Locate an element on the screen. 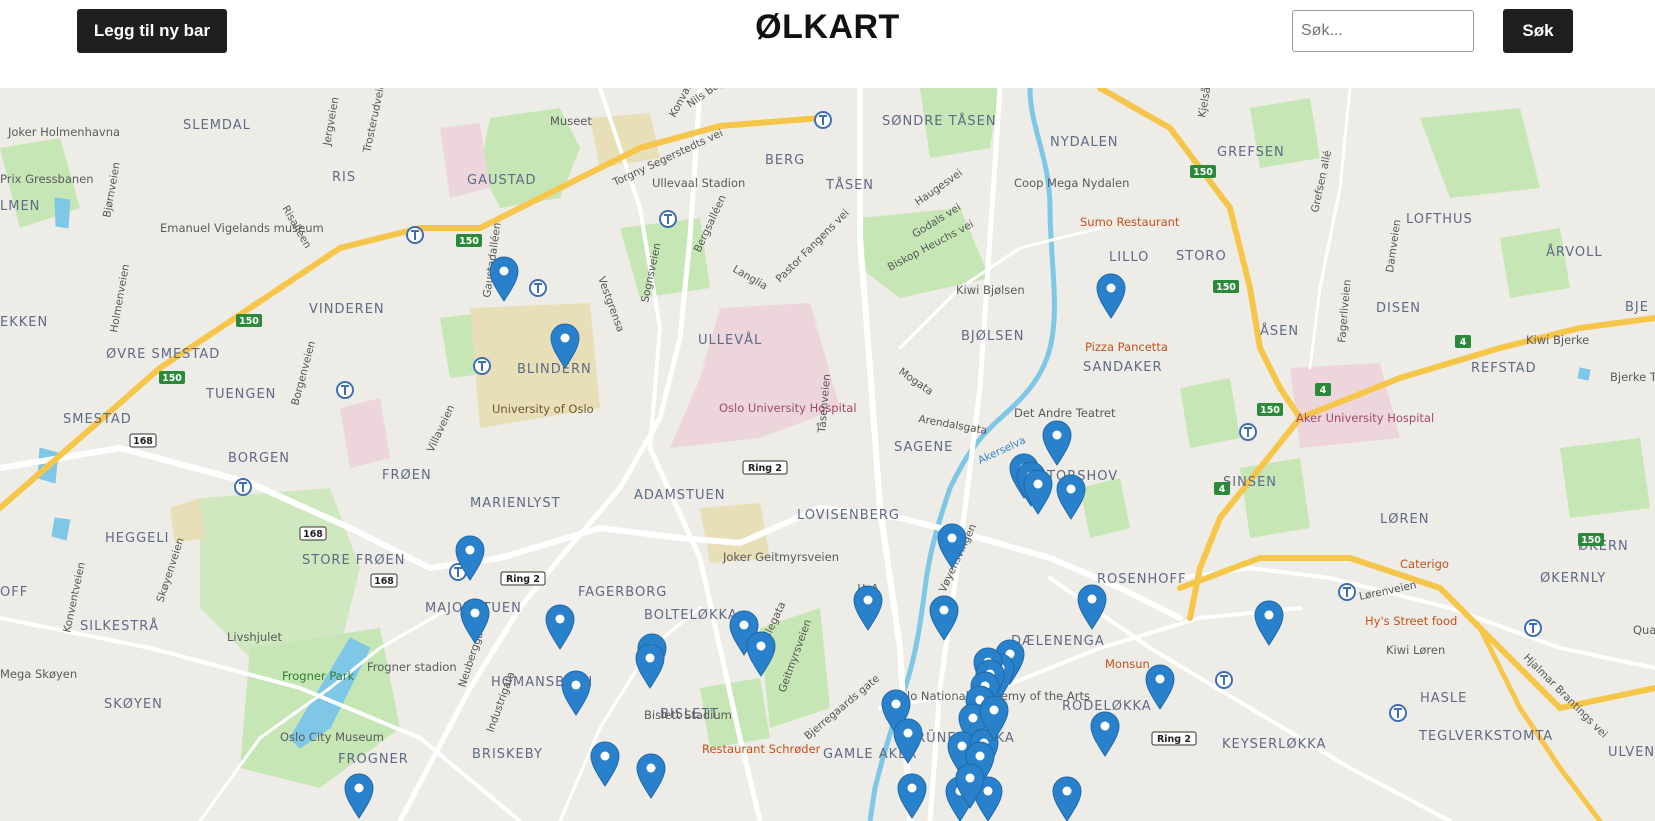 This screenshot has width=1655, height=821. district-label: ROSENHOFF is located at coordinates (1141, 579).